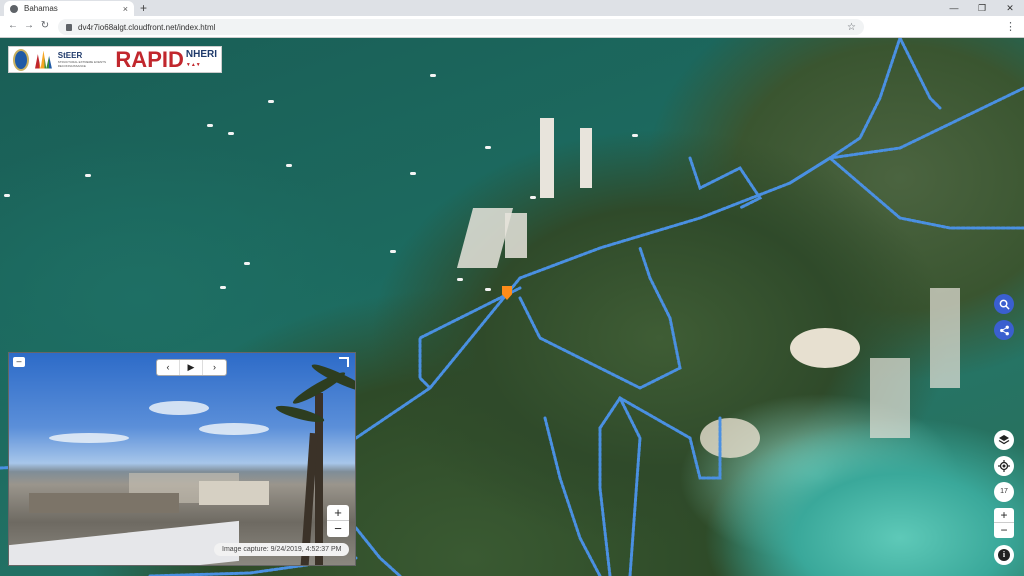  What do you see at coordinates (1004, 530) in the screenshot?
I see `map-zoom-out-button: −` at bounding box center [1004, 530].